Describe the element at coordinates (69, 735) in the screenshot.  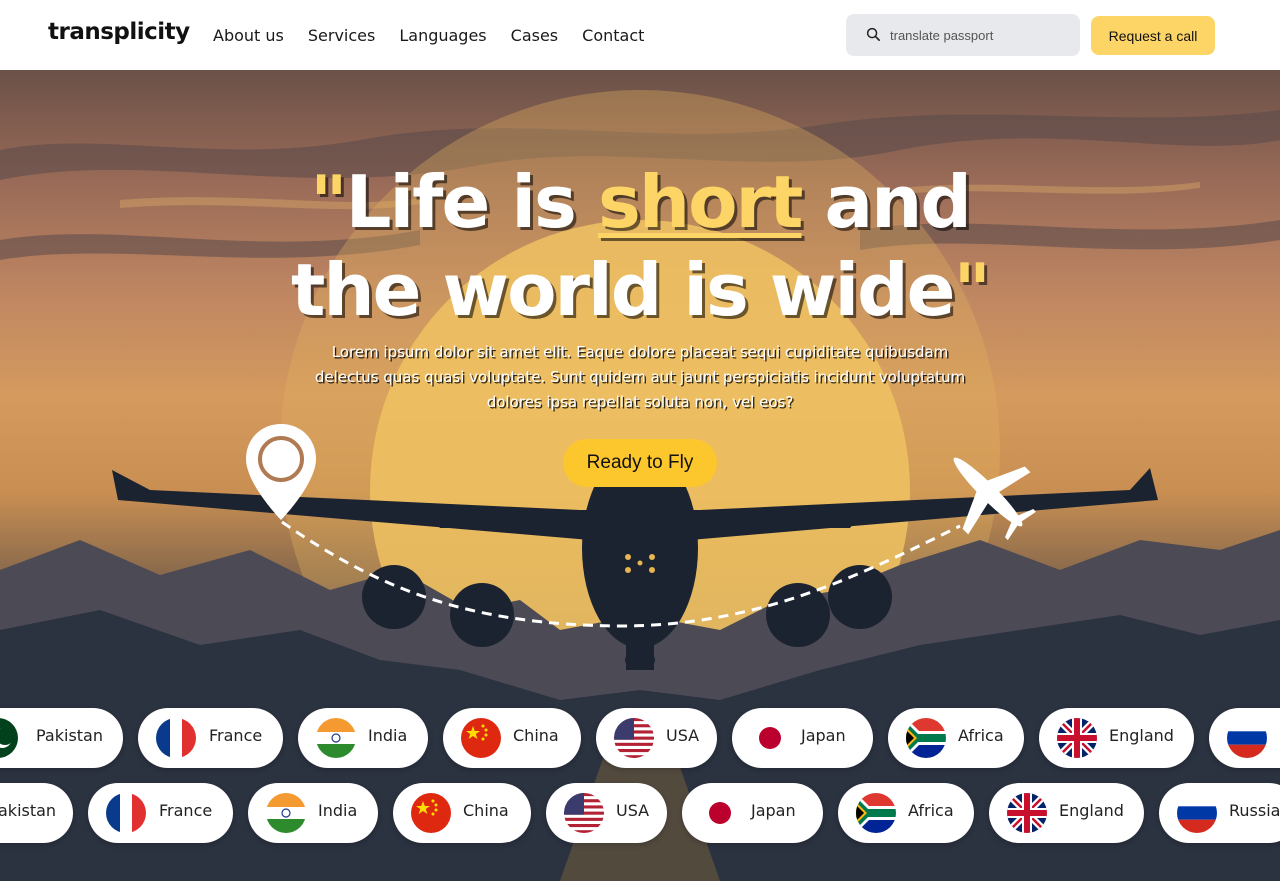
I see `country-label: Pakistan` at that location.